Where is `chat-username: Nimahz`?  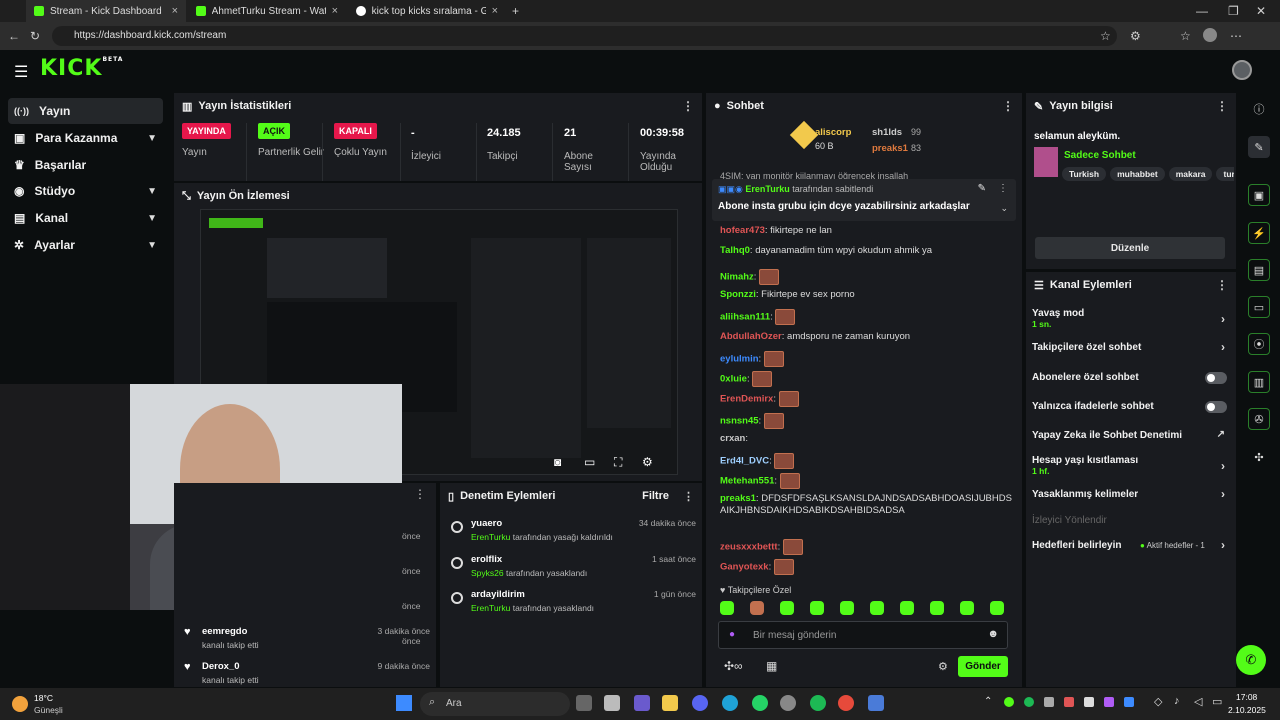
chat-username: Nimahz is located at coordinates (737, 277).